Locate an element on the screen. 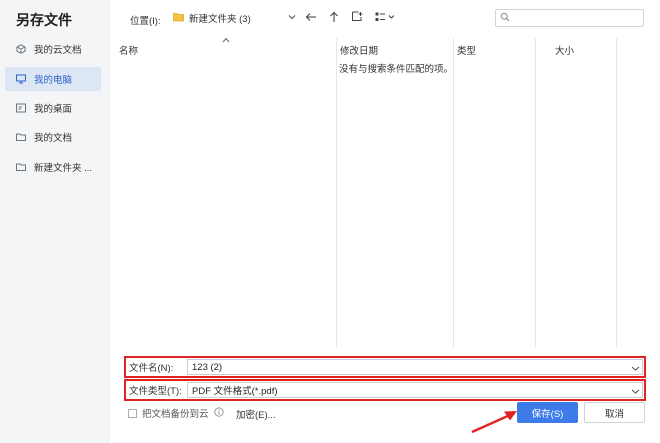  filename-input: 123 (2) is located at coordinates (415, 367).